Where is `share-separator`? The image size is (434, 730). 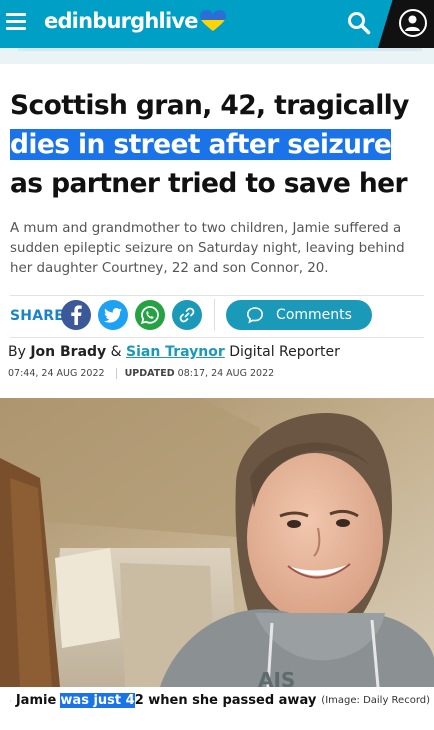
share-separator is located at coordinates (214, 315).